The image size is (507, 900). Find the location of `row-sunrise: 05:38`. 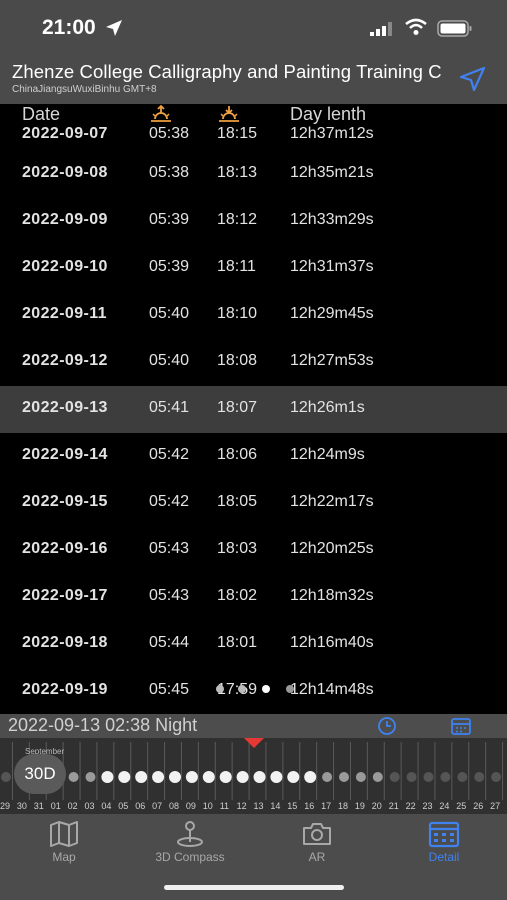

row-sunrise: 05:38 is located at coordinates (169, 172).